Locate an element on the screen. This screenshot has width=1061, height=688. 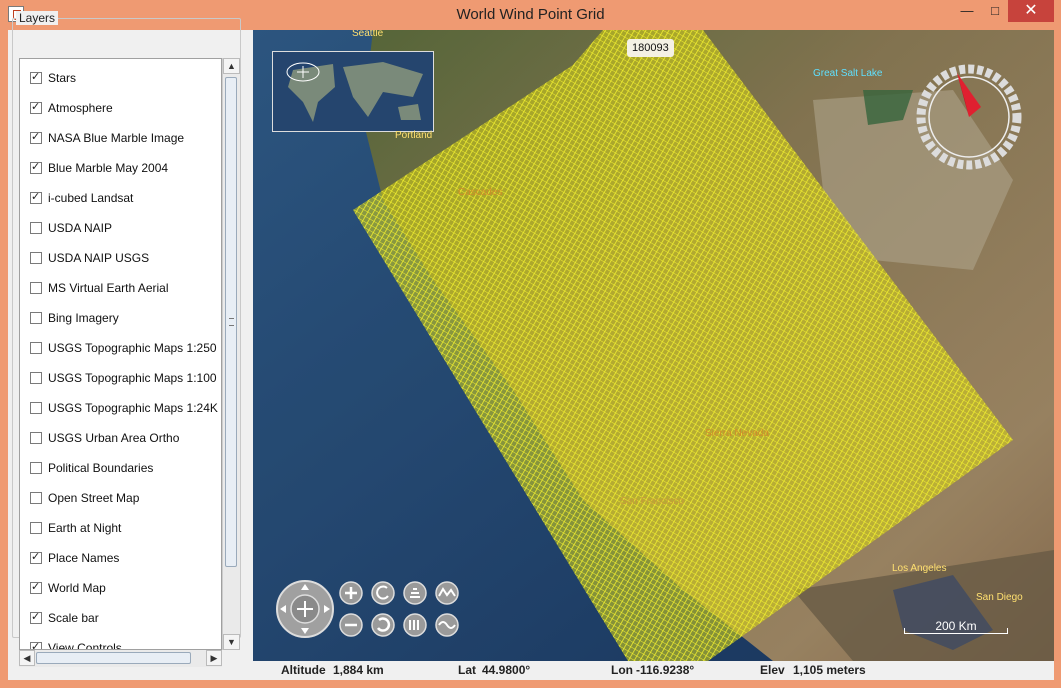
layer-label: View Controls is located at coordinates (85, 645).